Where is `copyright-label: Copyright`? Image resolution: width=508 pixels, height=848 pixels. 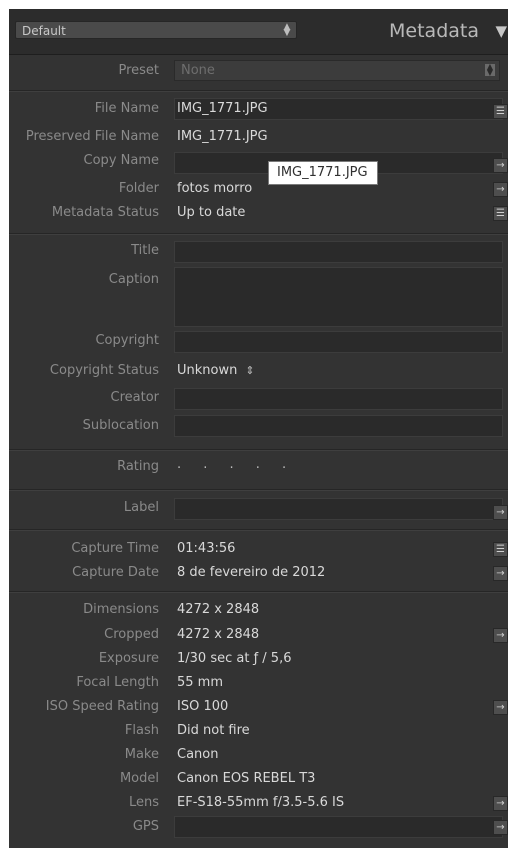 copyright-label: Copyright is located at coordinates (127, 340).